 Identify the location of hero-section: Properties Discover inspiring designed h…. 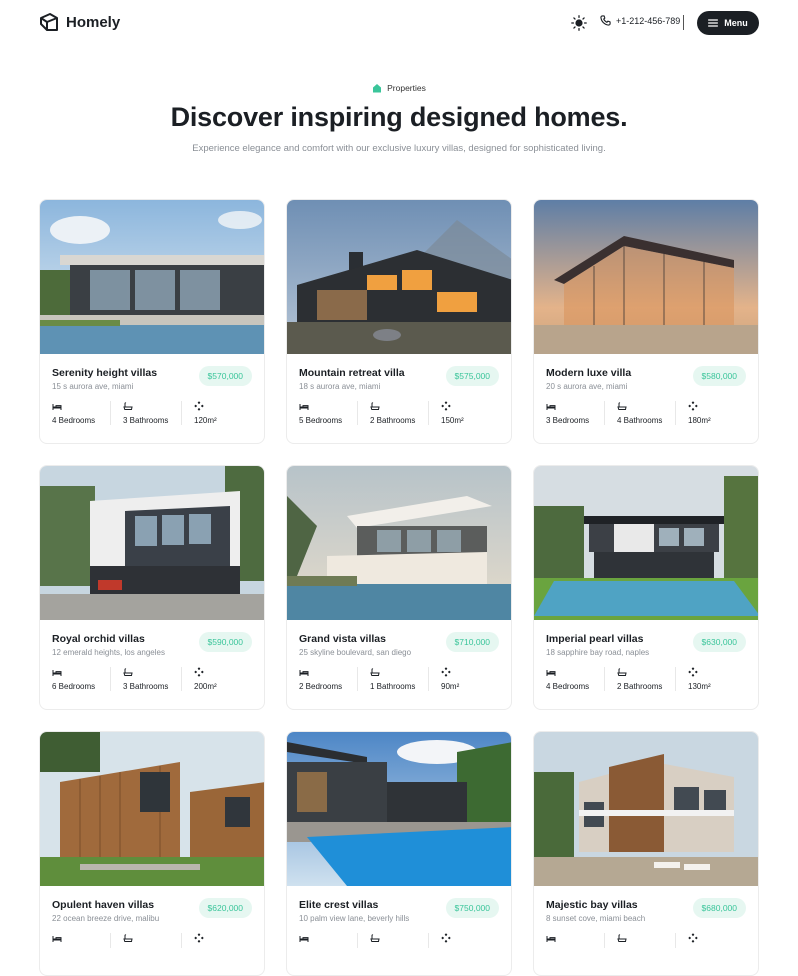
(399, 117).